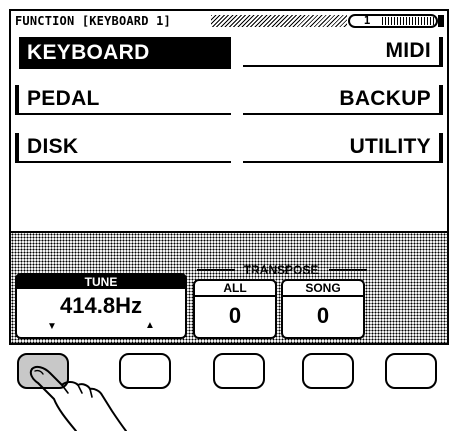 The height and width of the screenshot is (431, 457). I want to click on tune-parameter: TUNE 414.8Hz ▼ ▲, so click(101, 306).